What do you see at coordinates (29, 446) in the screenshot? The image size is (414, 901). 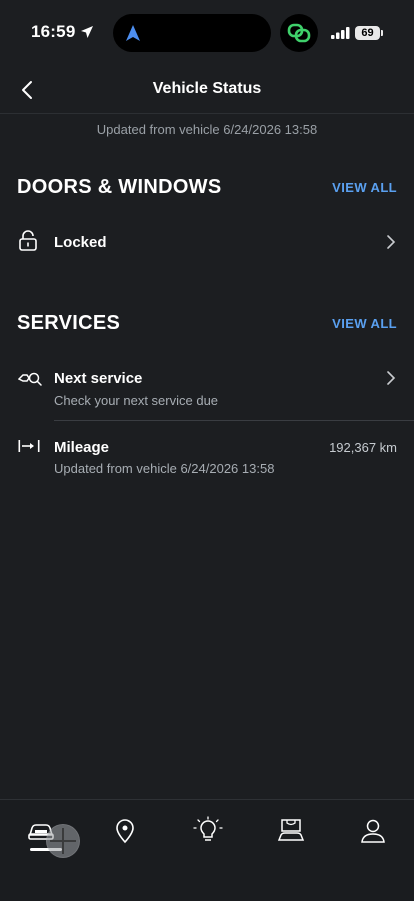 I see `mileage-icon` at bounding box center [29, 446].